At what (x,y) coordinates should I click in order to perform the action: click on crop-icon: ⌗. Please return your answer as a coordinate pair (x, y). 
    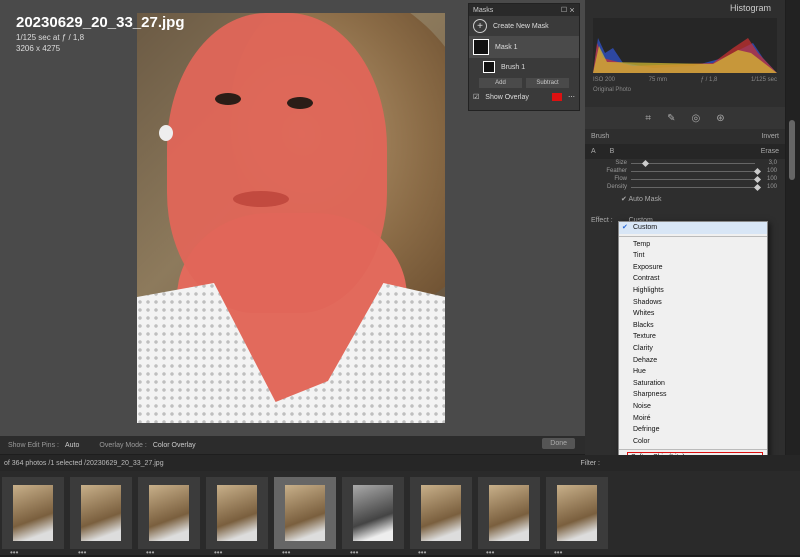
    Looking at the image, I should click on (648, 118).